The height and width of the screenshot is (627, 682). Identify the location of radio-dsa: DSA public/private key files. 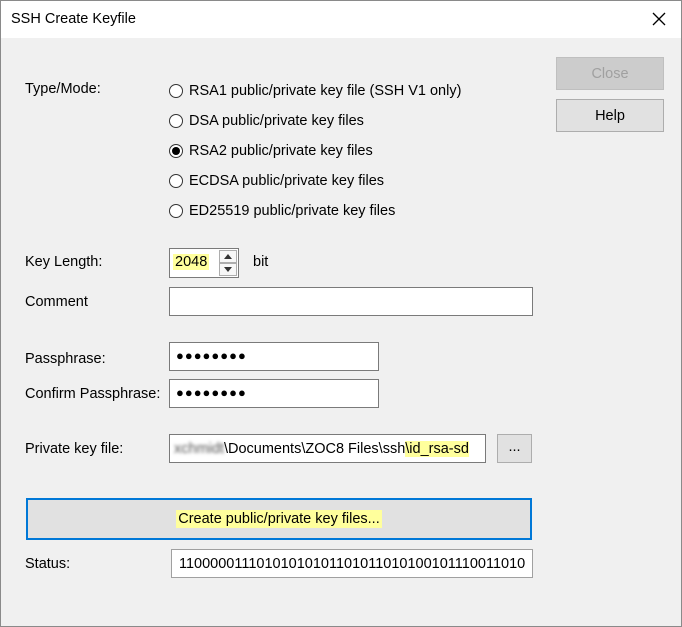
(266, 121).